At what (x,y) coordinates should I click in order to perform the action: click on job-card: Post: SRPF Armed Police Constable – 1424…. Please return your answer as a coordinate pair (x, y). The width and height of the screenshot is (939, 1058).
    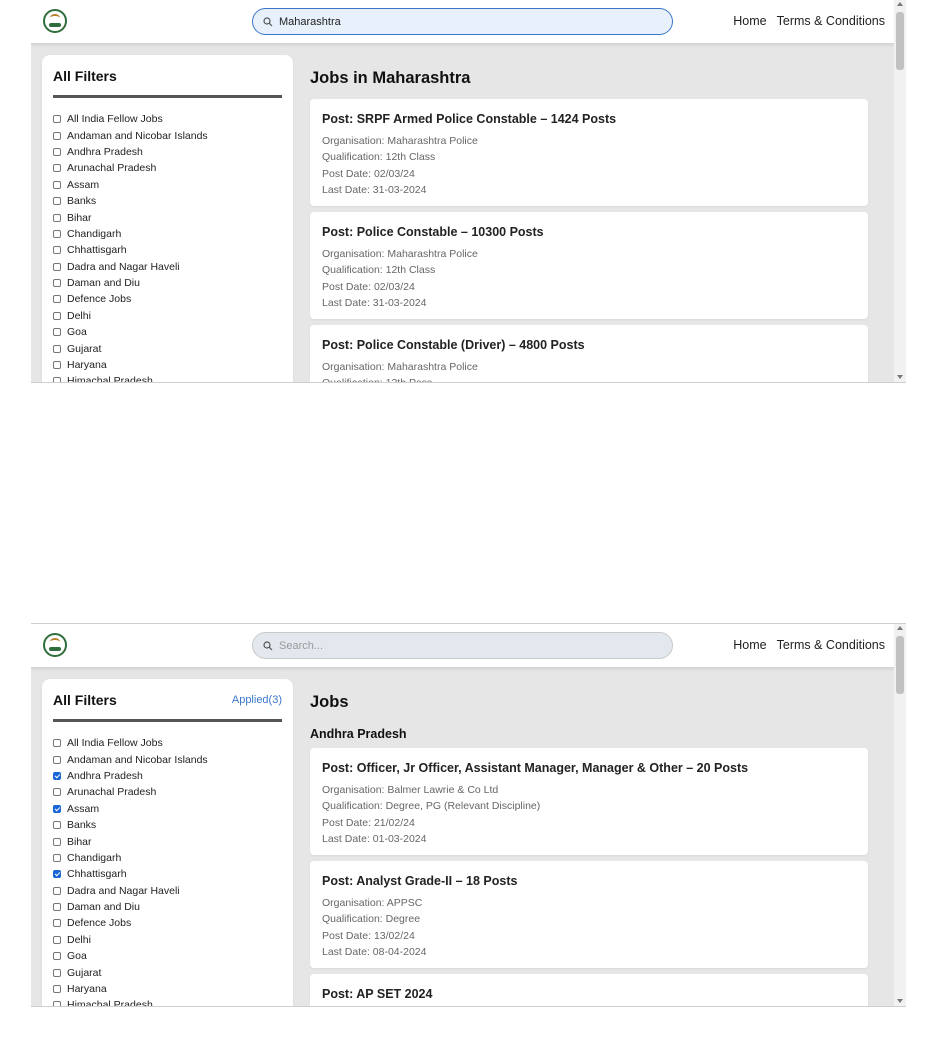
    Looking at the image, I should click on (589, 152).